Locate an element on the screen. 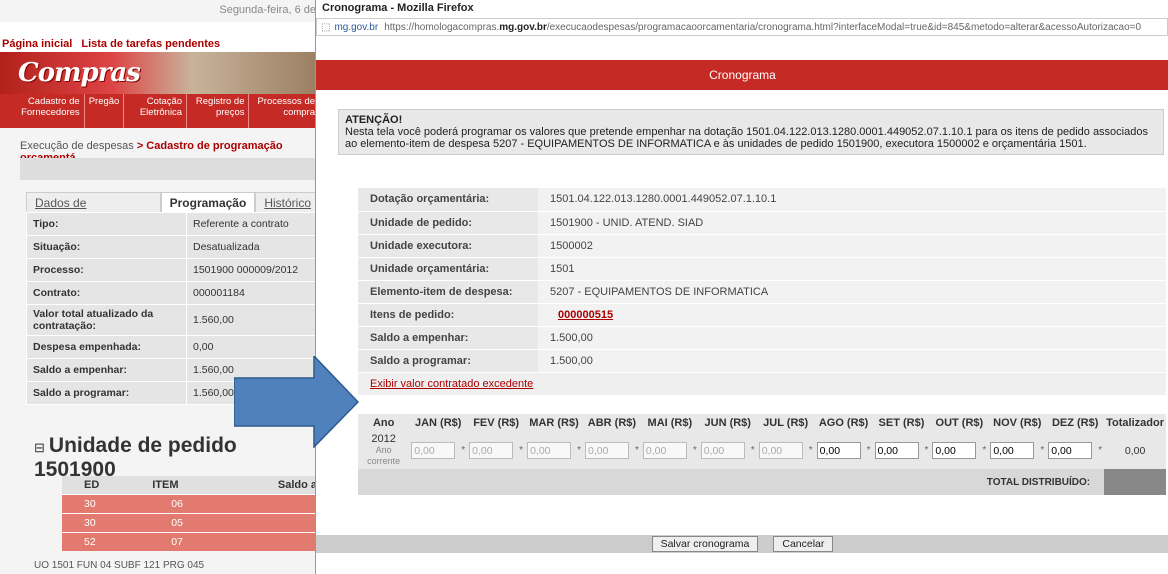 The height and width of the screenshot is (574, 1168). info-label: Unidade executora: is located at coordinates (448, 246).